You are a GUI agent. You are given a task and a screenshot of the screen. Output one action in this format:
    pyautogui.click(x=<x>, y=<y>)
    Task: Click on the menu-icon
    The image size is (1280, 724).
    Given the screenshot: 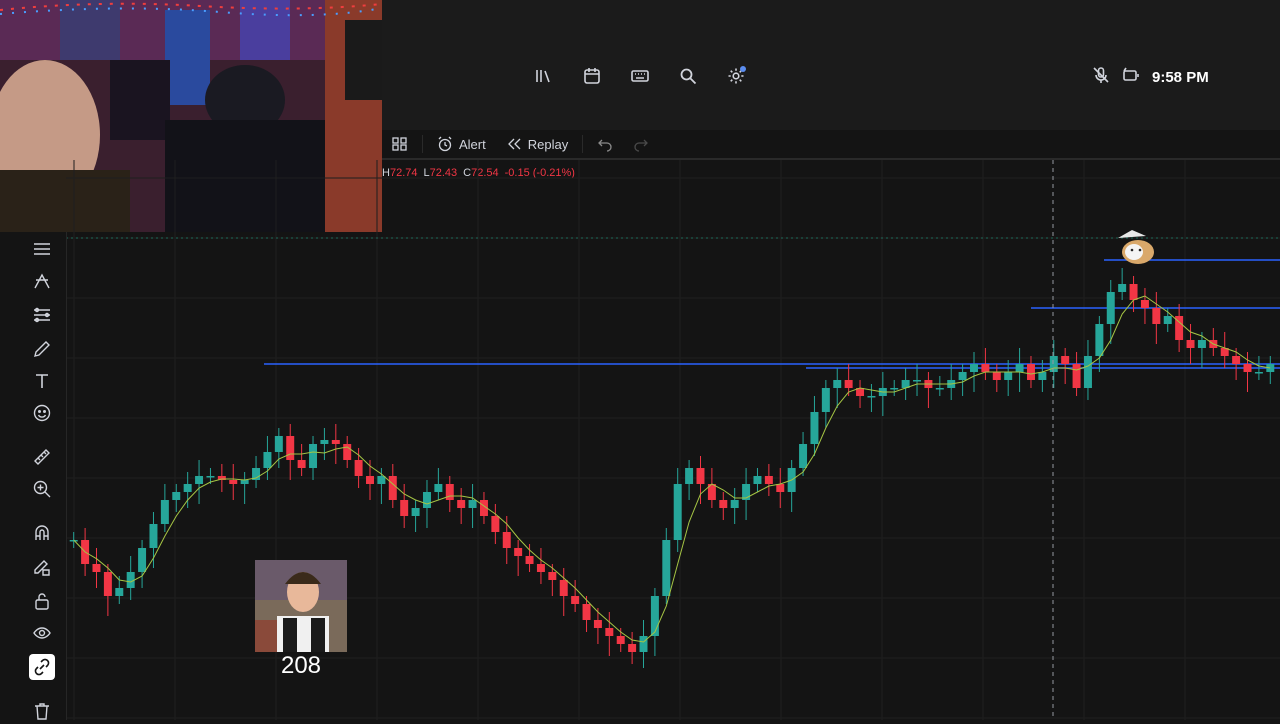 What is the action you would take?
    pyautogui.click(x=42, y=249)
    